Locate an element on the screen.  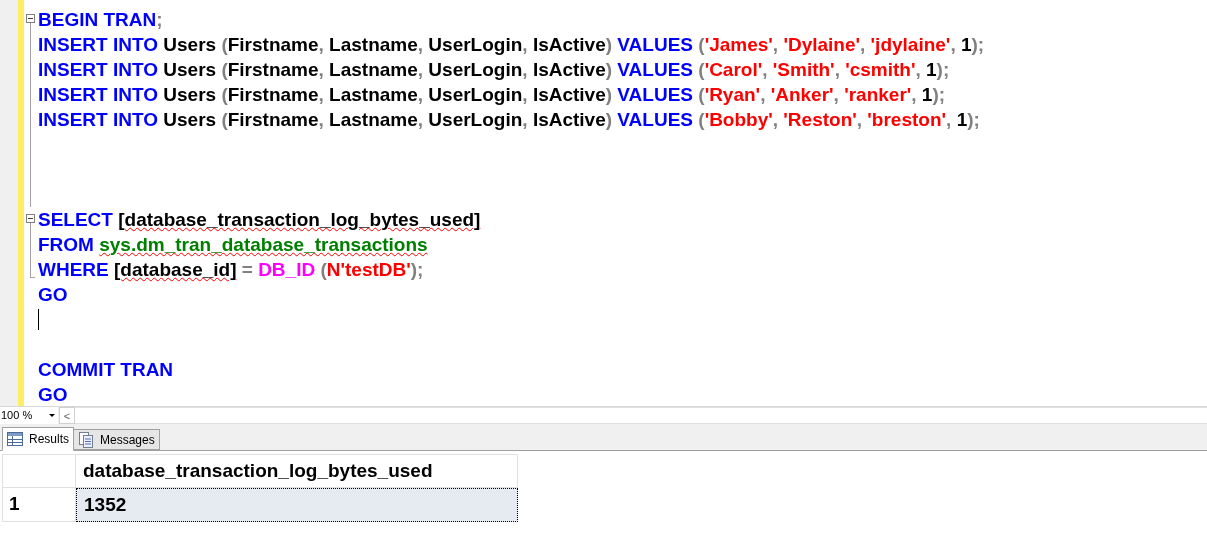
code-line: INSERT INTO Users (Firstname, Lastname, UserLogin, IsActive) VALUES ('Bobby', 'Reston', 'breston', 1); is located at coordinates (509, 120).